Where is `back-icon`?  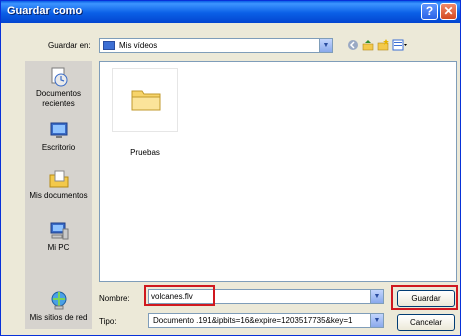 back-icon is located at coordinates (353, 45).